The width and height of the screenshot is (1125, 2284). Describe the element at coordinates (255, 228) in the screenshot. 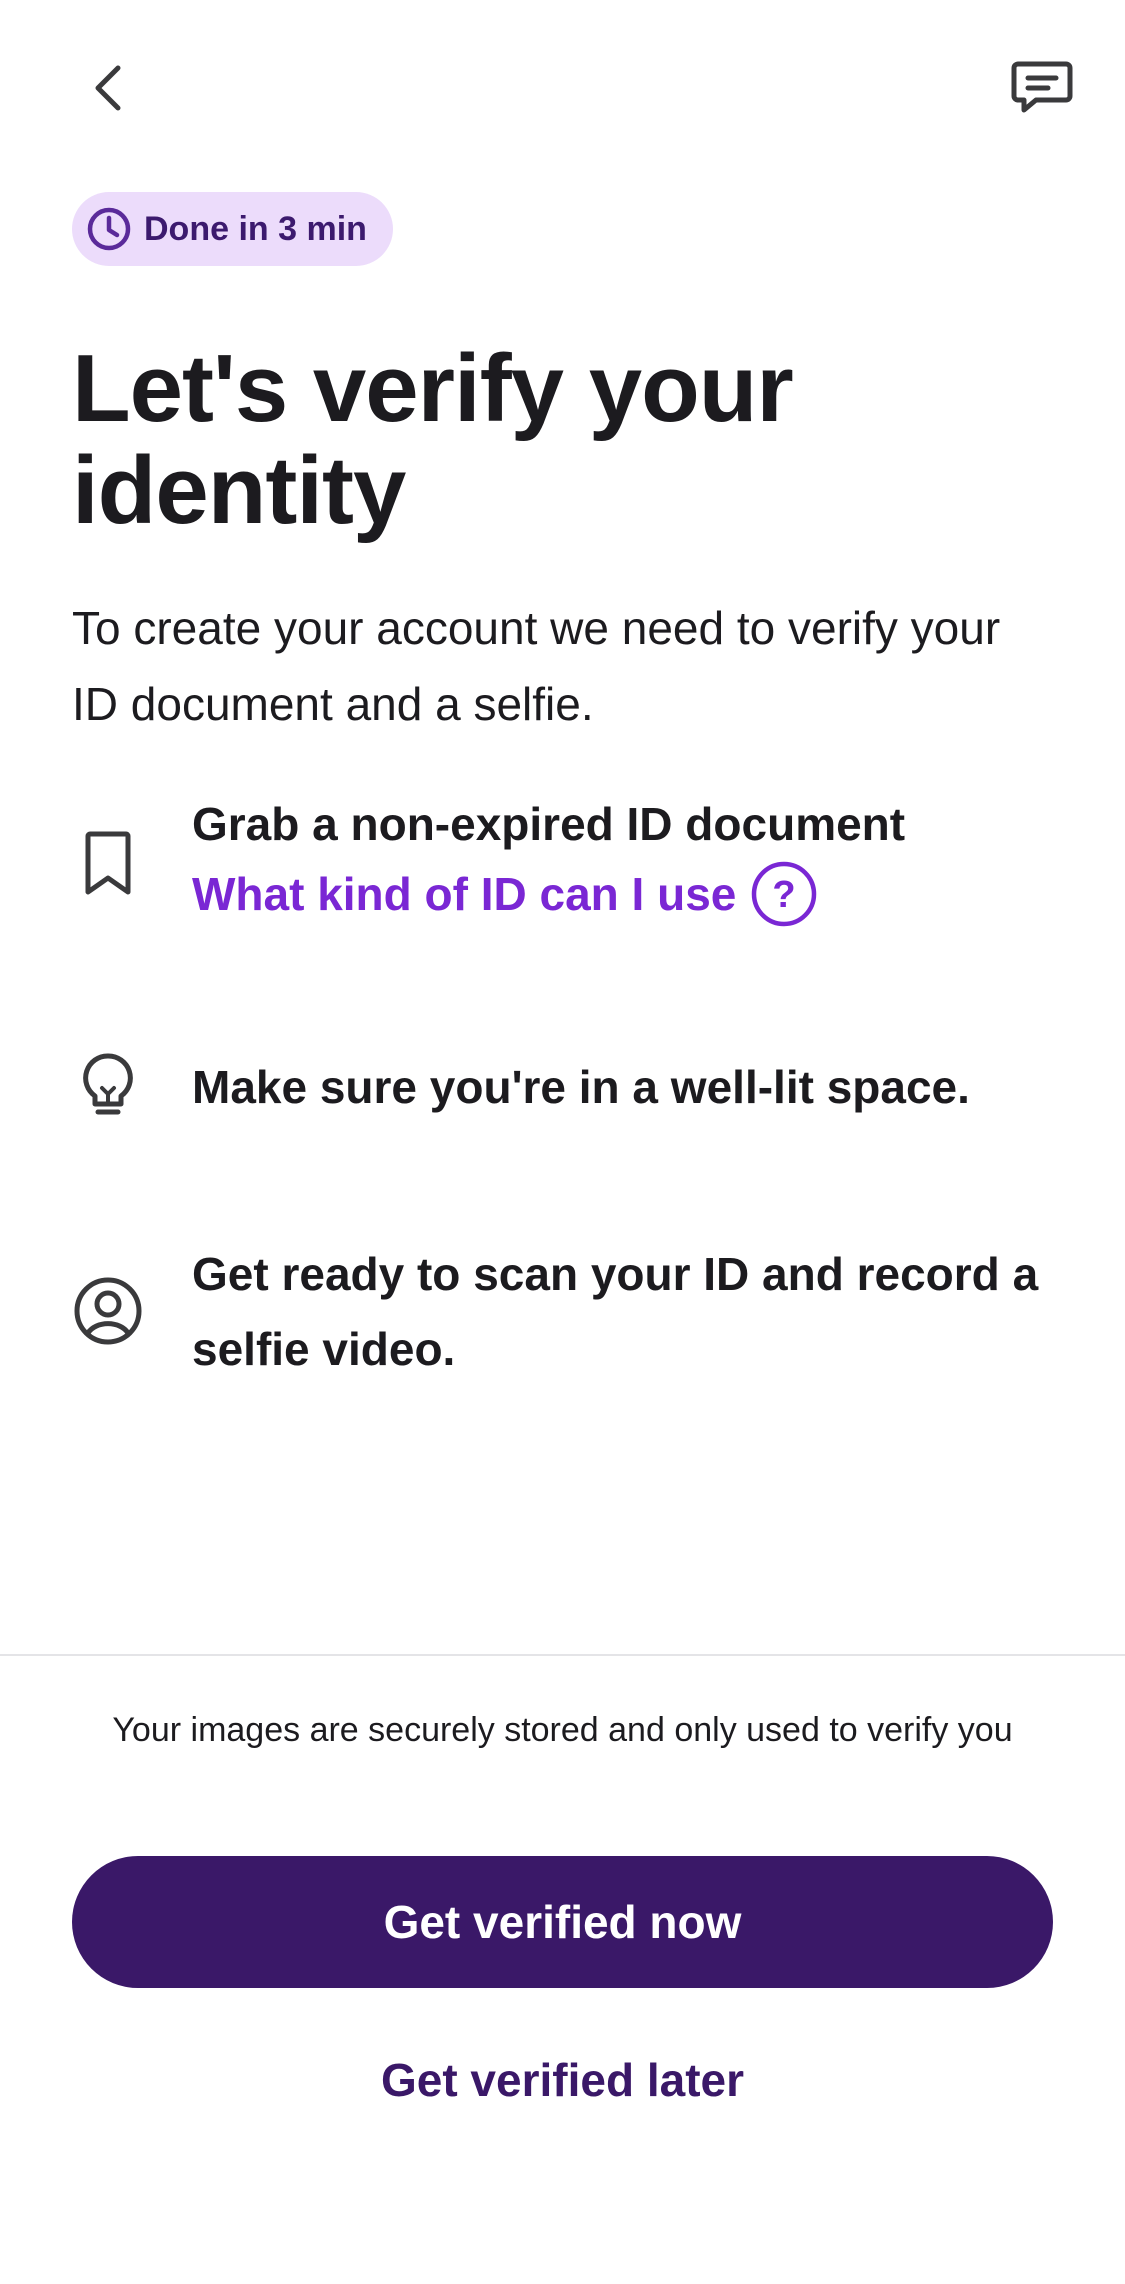

I see `duration-badge-label: Done in 3 min` at that location.